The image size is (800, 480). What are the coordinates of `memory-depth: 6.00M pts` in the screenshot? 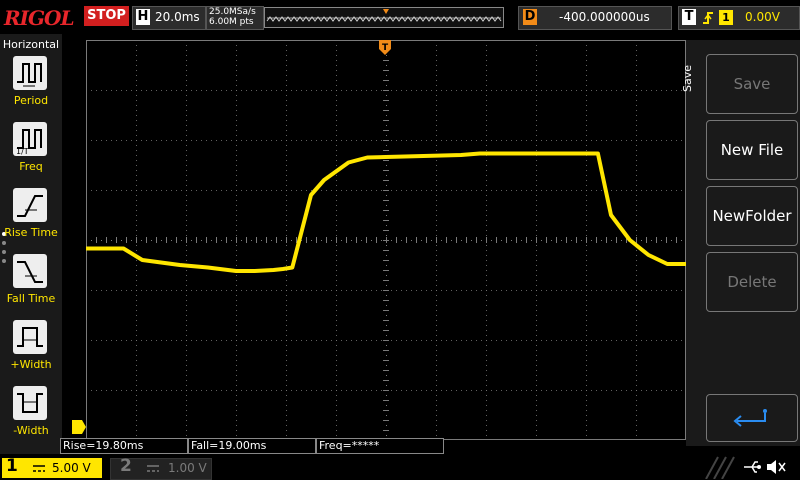 It's located at (231, 22).